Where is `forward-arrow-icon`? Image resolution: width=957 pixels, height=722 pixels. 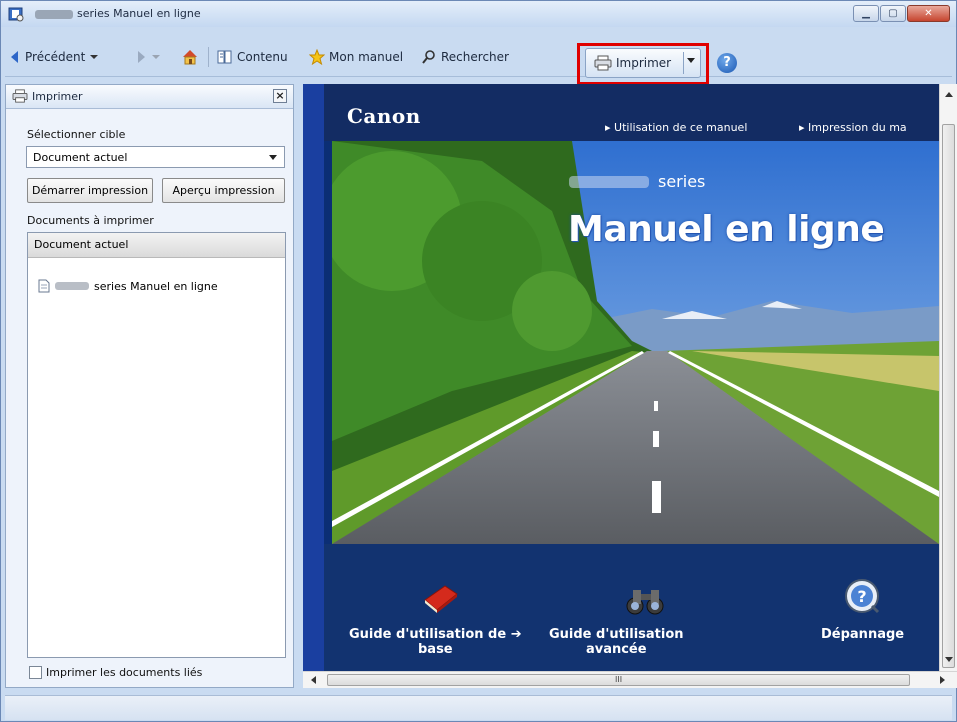
forward-arrow-icon is located at coordinates (141, 57).